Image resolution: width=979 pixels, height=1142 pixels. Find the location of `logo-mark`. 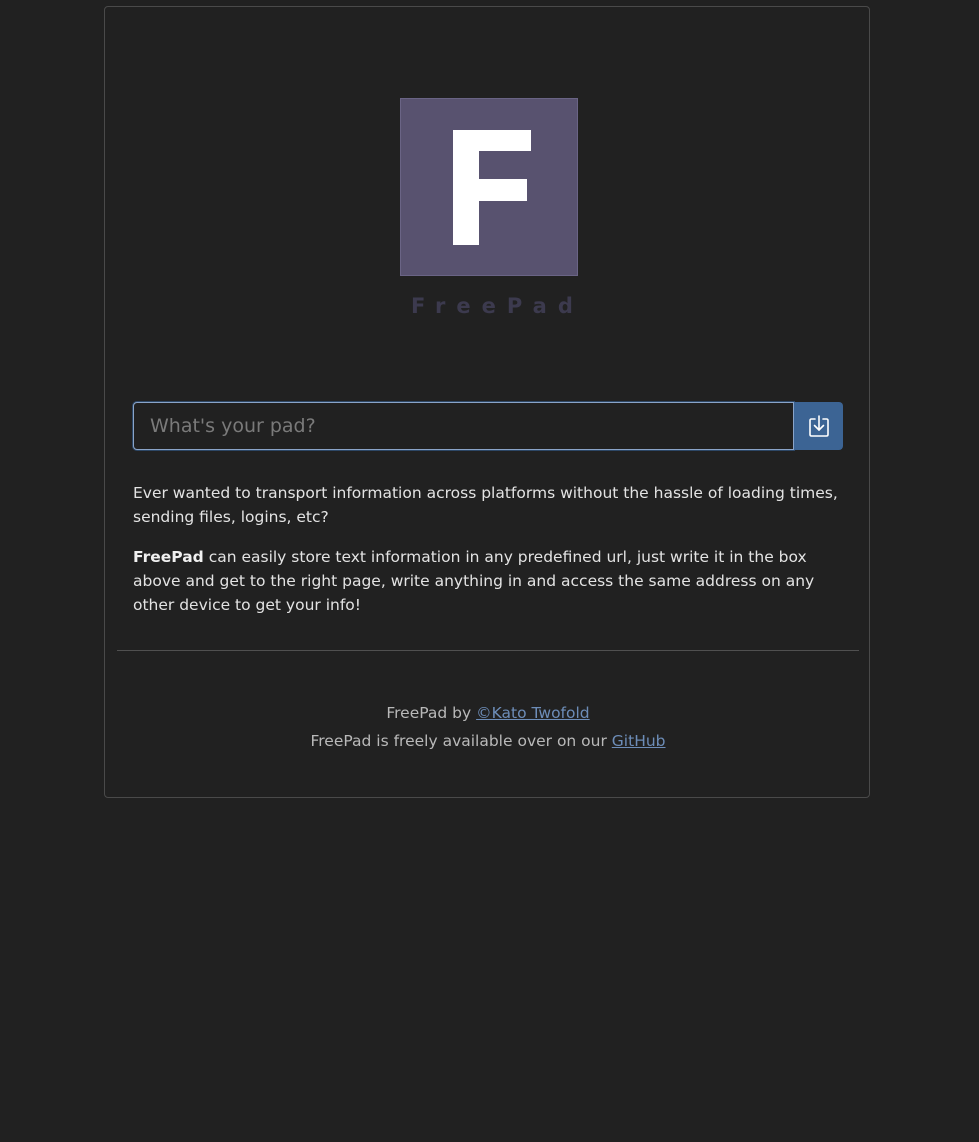

logo-mark is located at coordinates (489, 187).